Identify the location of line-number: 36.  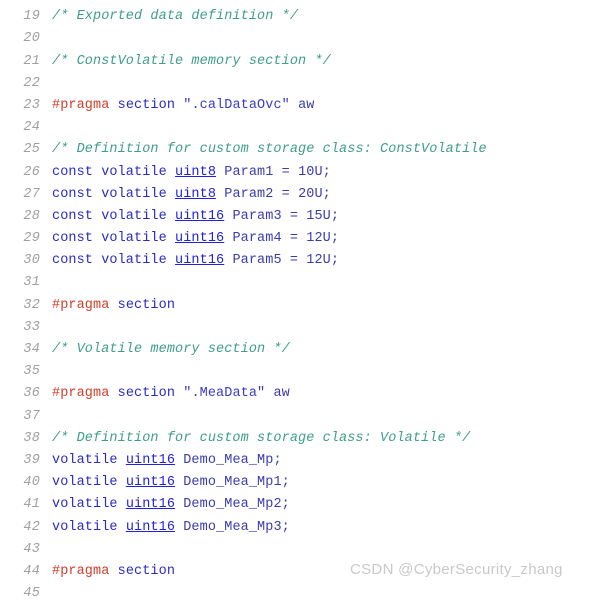
(31, 394).